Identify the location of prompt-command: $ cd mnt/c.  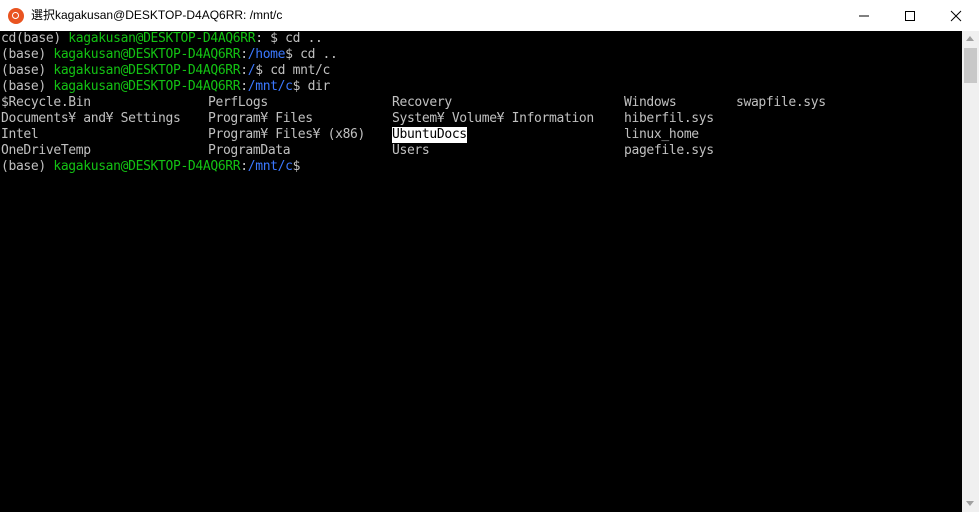
(293, 70).